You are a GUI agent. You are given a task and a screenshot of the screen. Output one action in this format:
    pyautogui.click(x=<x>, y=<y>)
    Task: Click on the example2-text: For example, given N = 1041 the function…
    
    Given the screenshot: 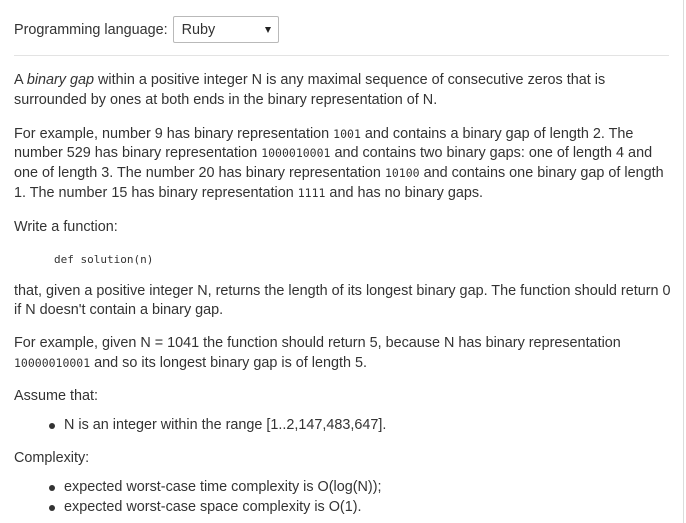 What is the action you would take?
    pyautogui.click(x=317, y=343)
    